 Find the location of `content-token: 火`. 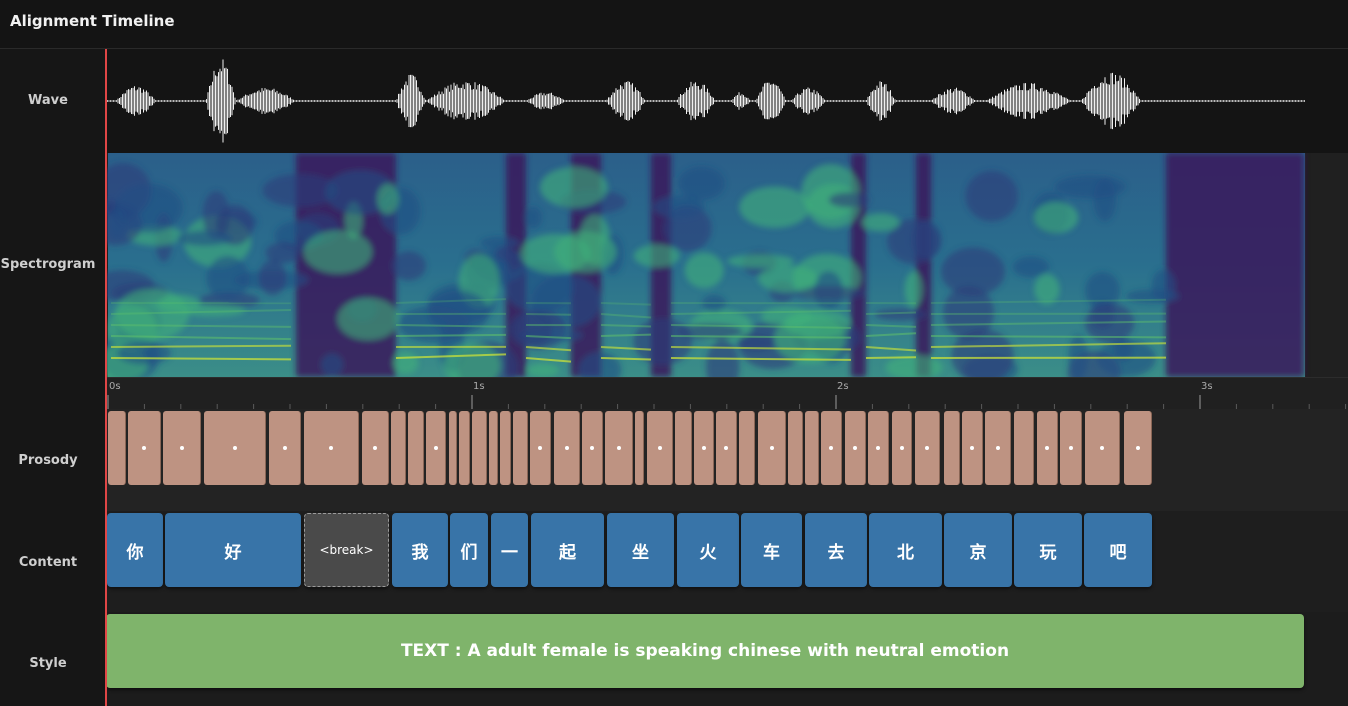

content-token: 火 is located at coordinates (708, 550).